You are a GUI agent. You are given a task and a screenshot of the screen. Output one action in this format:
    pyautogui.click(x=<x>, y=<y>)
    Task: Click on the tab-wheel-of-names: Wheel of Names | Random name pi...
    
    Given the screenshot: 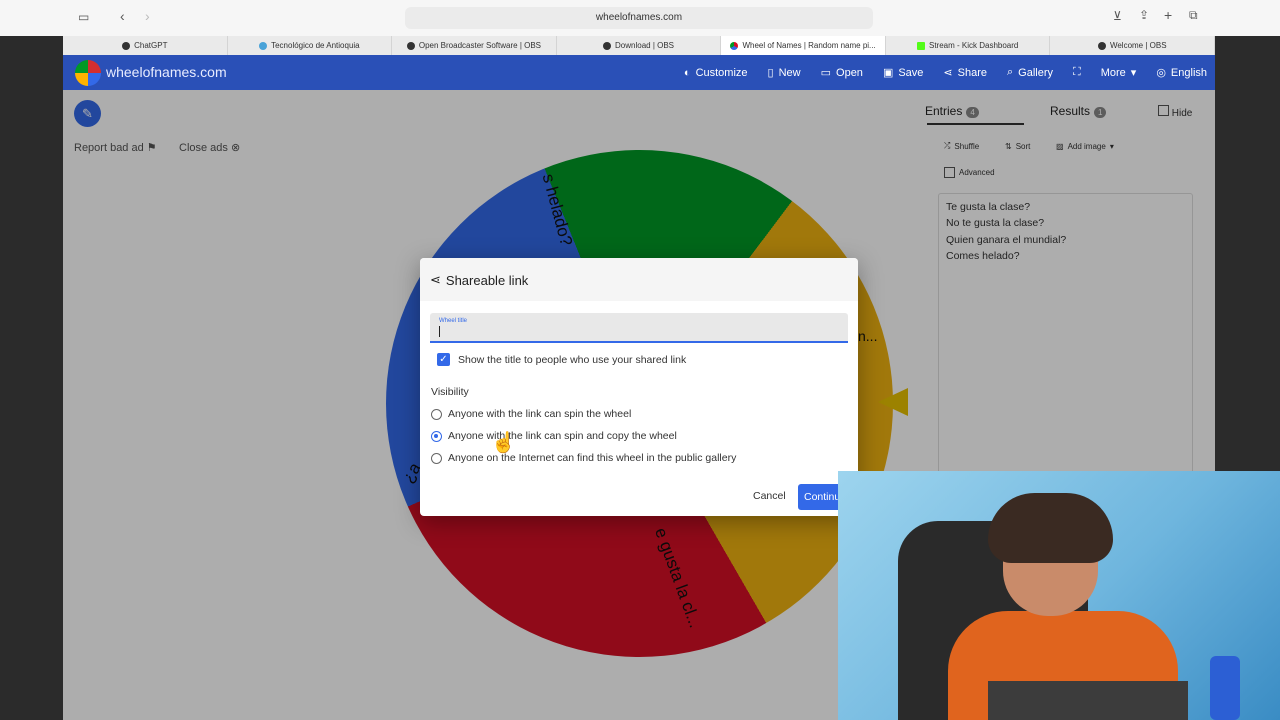 What is the action you would take?
    pyautogui.click(x=803, y=45)
    